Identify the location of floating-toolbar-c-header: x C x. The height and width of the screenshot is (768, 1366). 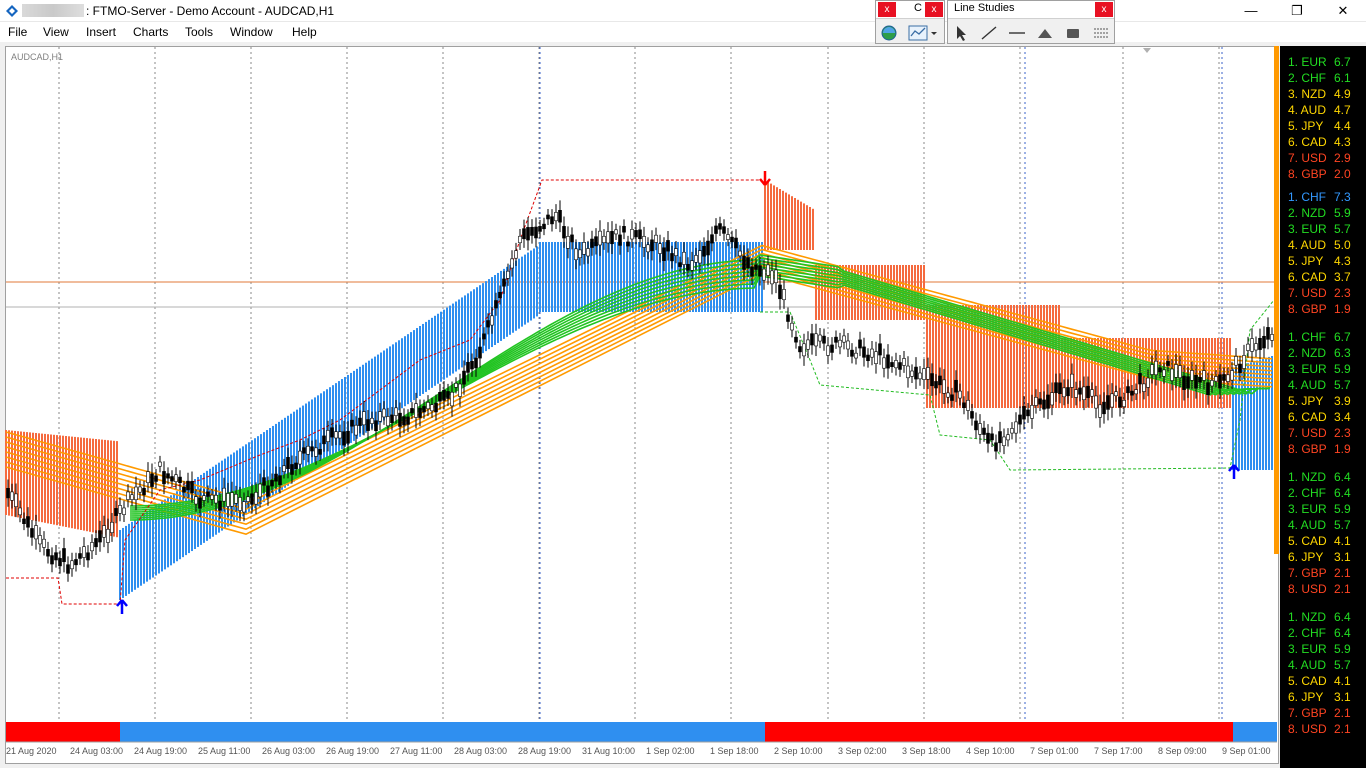
(910, 10).